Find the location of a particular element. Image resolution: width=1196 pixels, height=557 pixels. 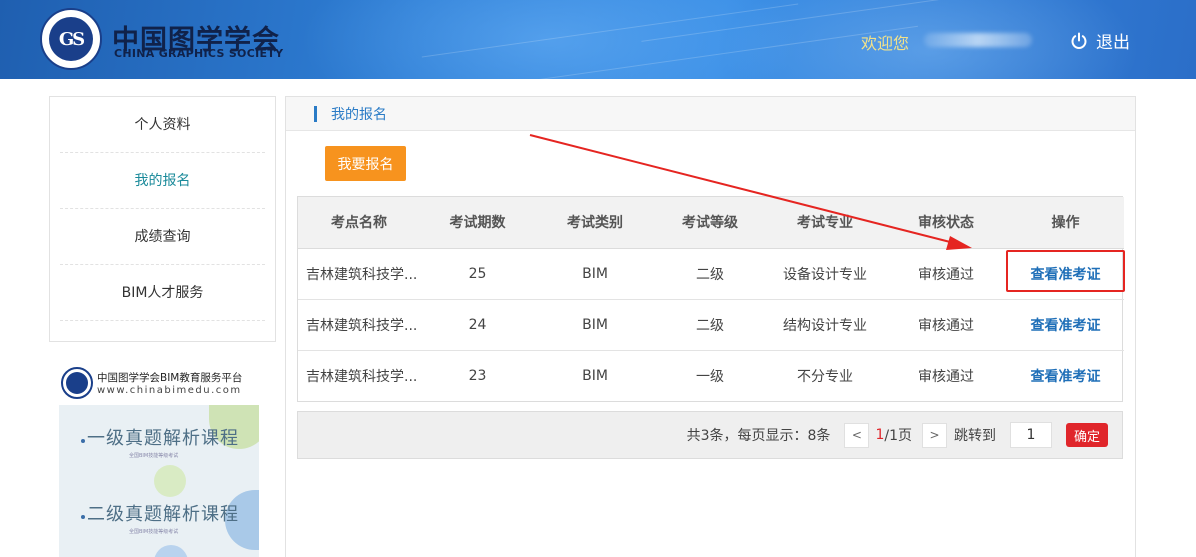

logout-button: 退出 is located at coordinates (1100, 40).